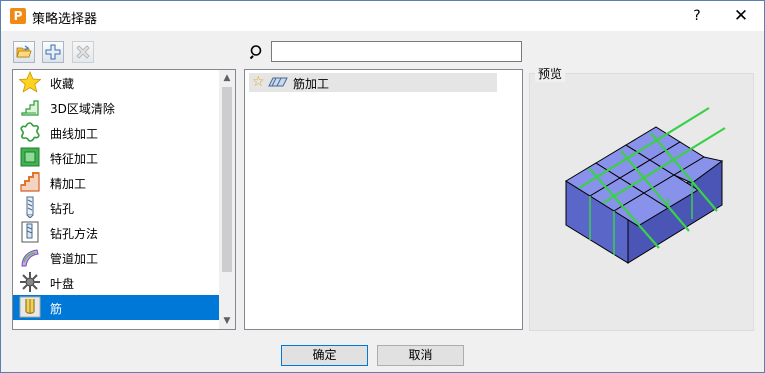 This screenshot has width=765, height=373. Describe the element at coordinates (30, 207) in the screenshot. I see `drill-icon` at that location.